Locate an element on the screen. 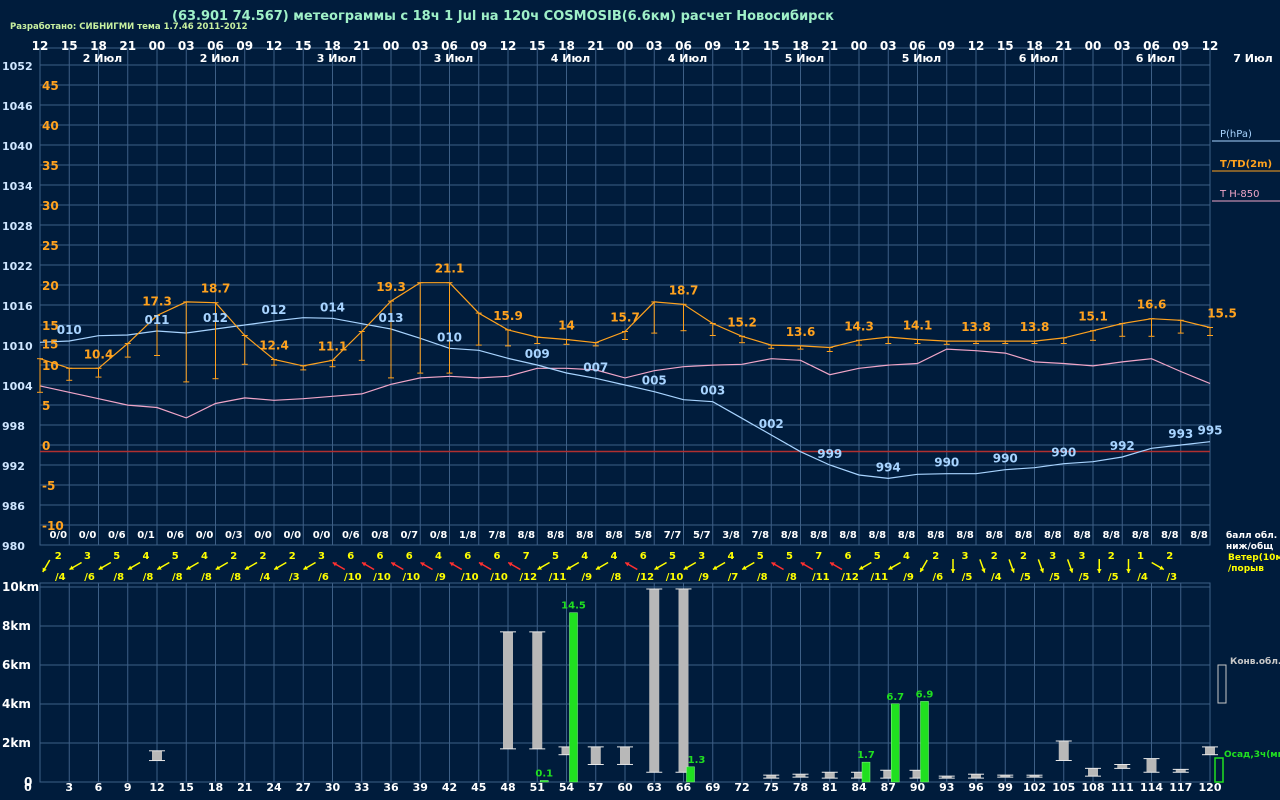  lead-hour-label: 81 is located at coordinates (829, 787).